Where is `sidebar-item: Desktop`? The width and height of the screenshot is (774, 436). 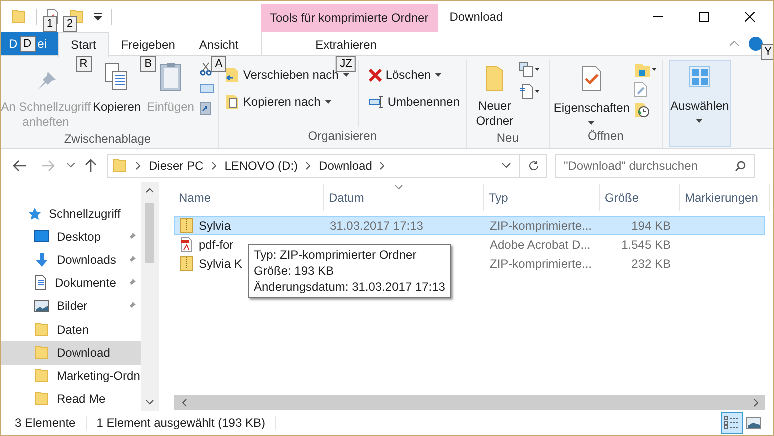
sidebar-item: Desktop is located at coordinates (71, 236).